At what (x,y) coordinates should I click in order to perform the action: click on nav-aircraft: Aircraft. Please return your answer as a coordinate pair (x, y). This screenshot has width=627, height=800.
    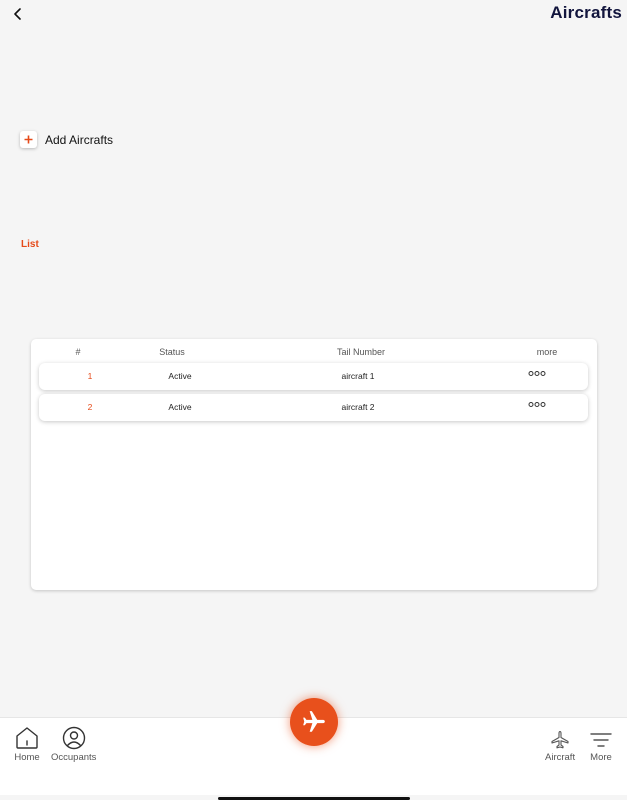
    Looking at the image, I should click on (560, 746).